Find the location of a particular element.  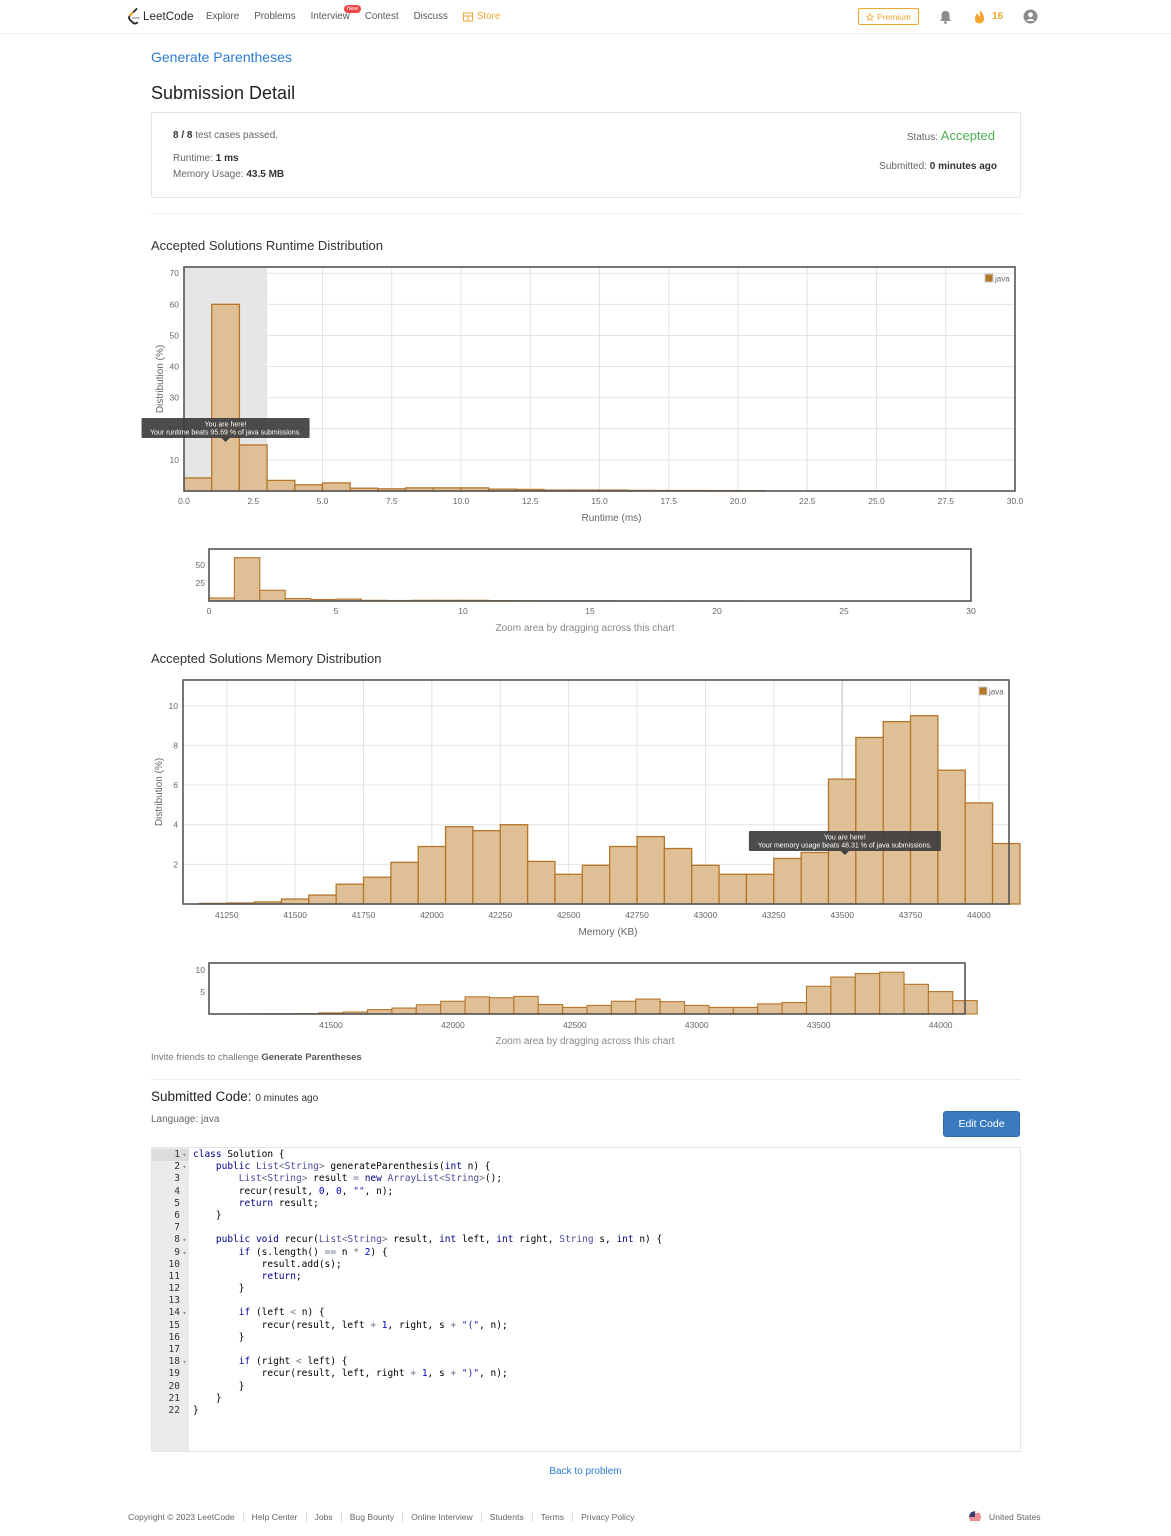

footer-students: Students is located at coordinates (506, 1517).